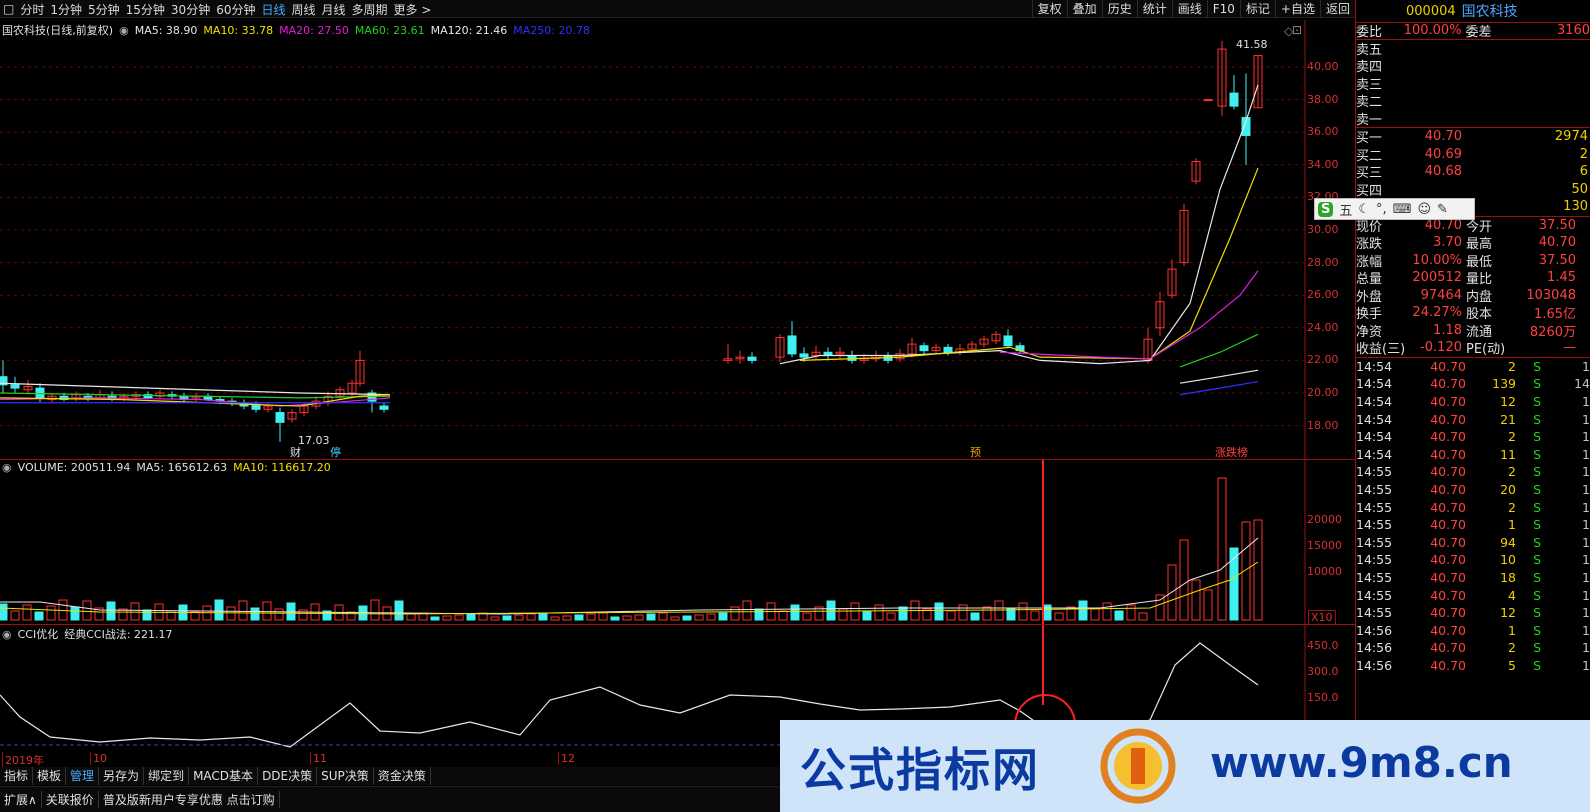 Image resolution: width=1590 pixels, height=812 pixels. What do you see at coordinates (224, 776) in the screenshot?
I see `indicator-tab: MACD基本` at bounding box center [224, 776].